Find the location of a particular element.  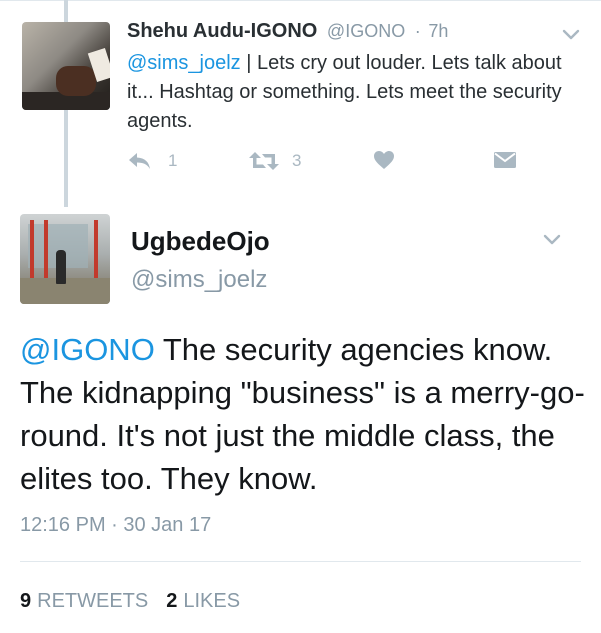

retweets-label: RETWEETS is located at coordinates (93, 601).